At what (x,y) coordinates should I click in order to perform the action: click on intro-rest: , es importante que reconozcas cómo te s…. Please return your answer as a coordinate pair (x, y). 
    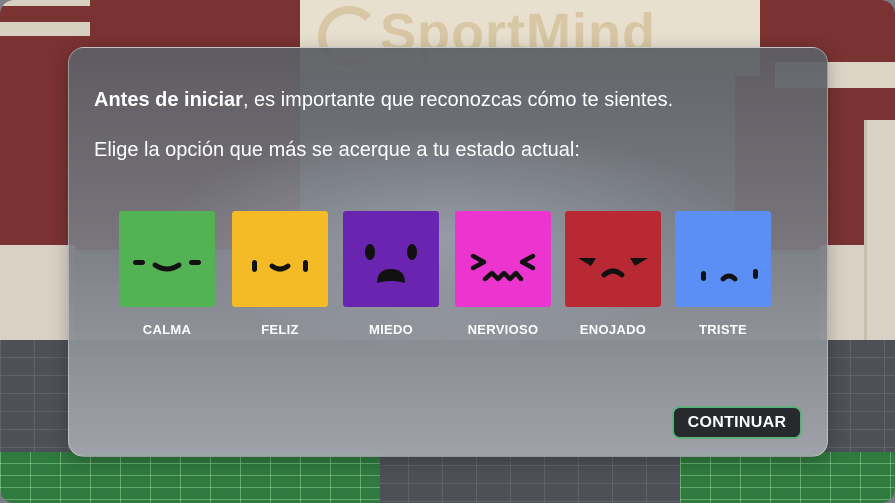
    Looking at the image, I should click on (458, 100).